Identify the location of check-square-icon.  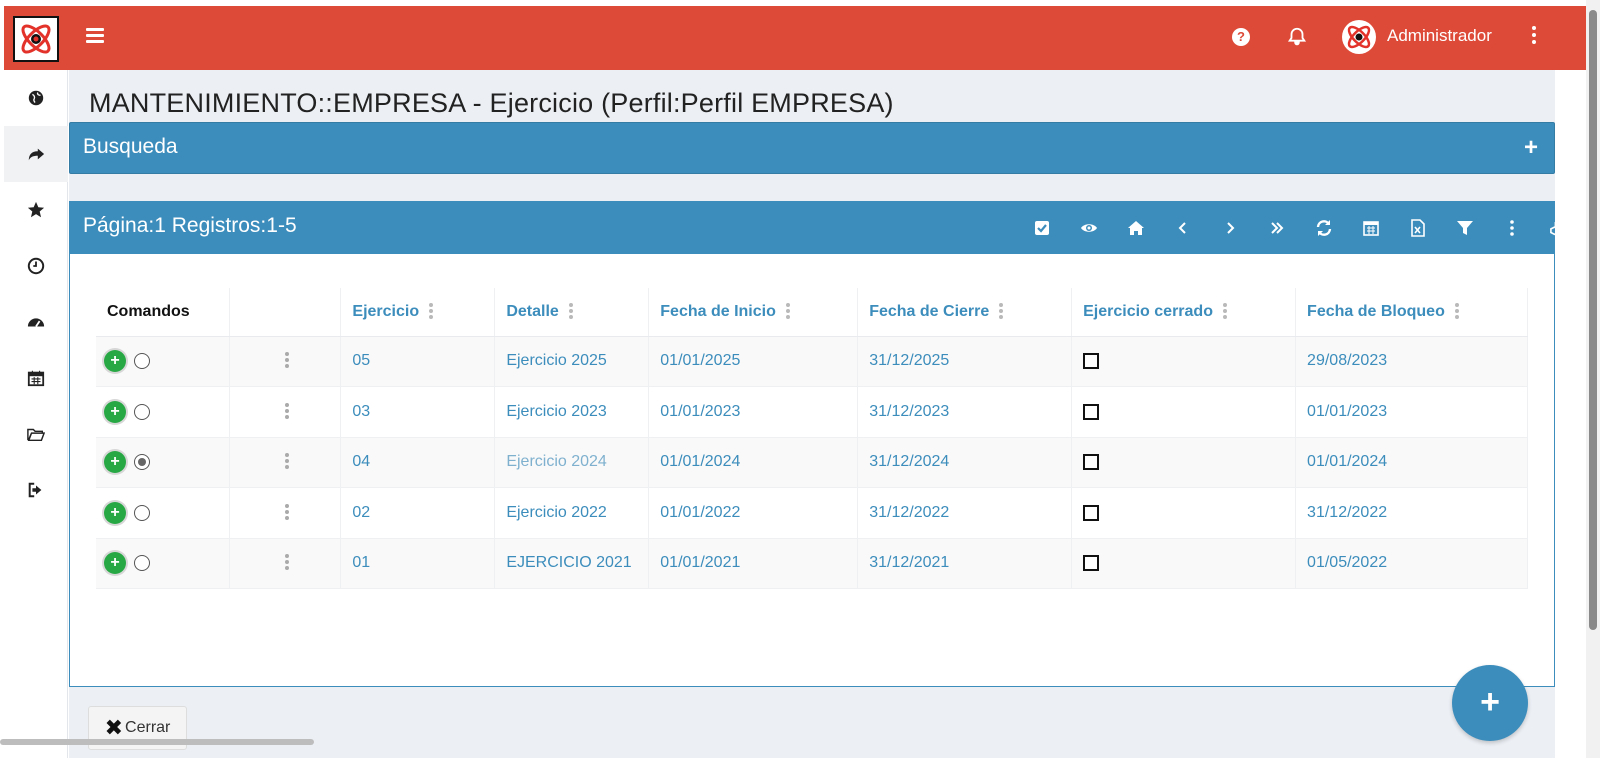
(1041, 228).